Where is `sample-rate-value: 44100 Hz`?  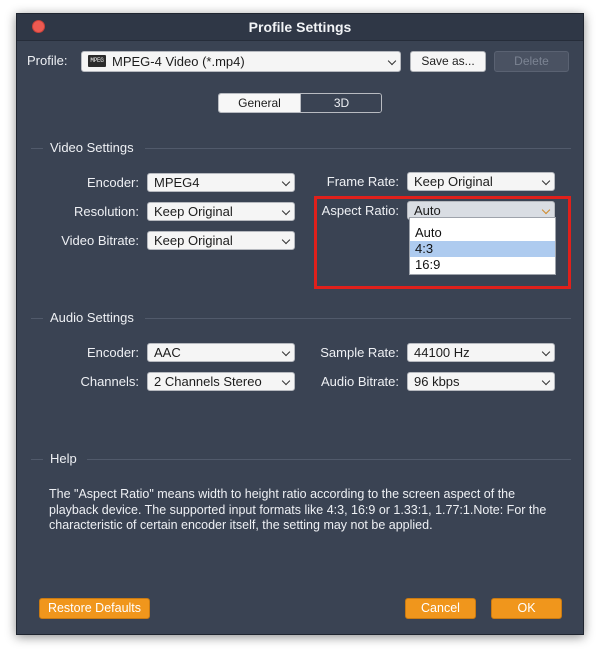 sample-rate-value: 44100 Hz is located at coordinates (442, 352).